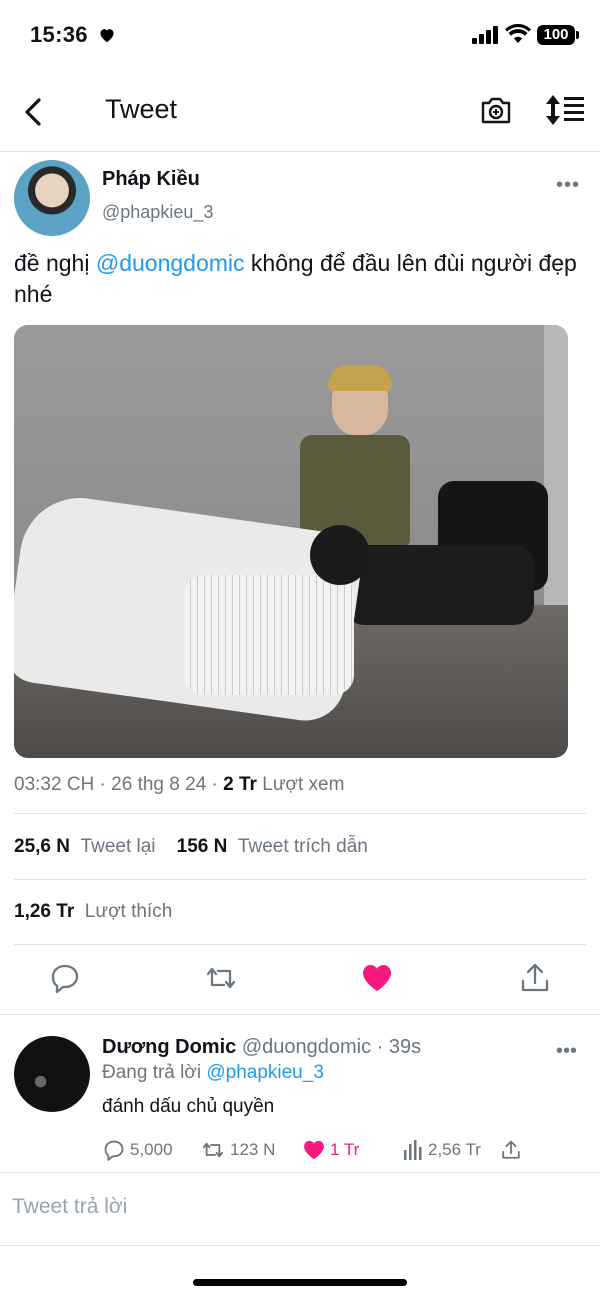 This screenshot has width=600, height=1299. Describe the element at coordinates (253, 1149) in the screenshot. I see `reply-retweets-count: 123 N` at that location.